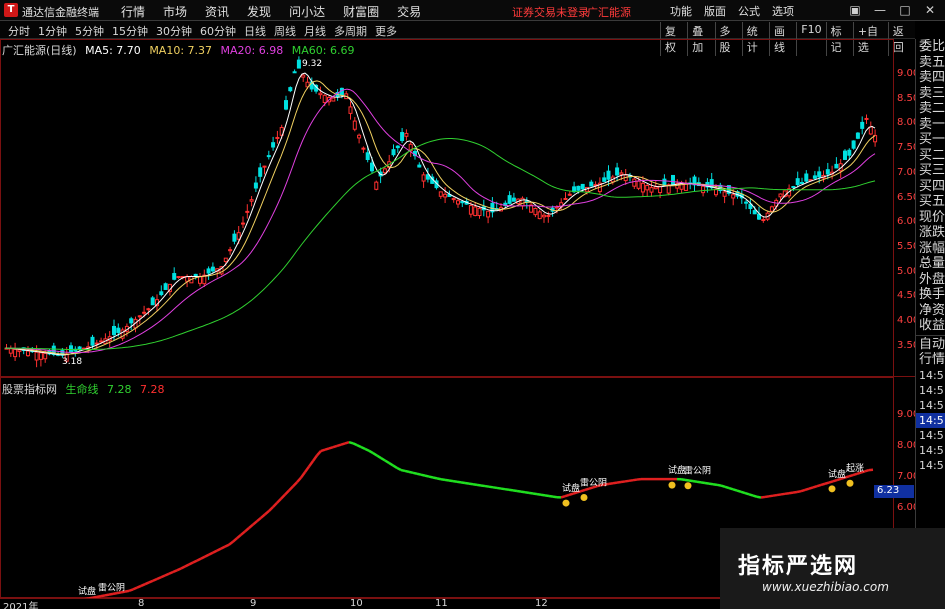  Describe the element at coordinates (19, 31) in the screenshot. I see `tab-intraday: 分时` at that location.